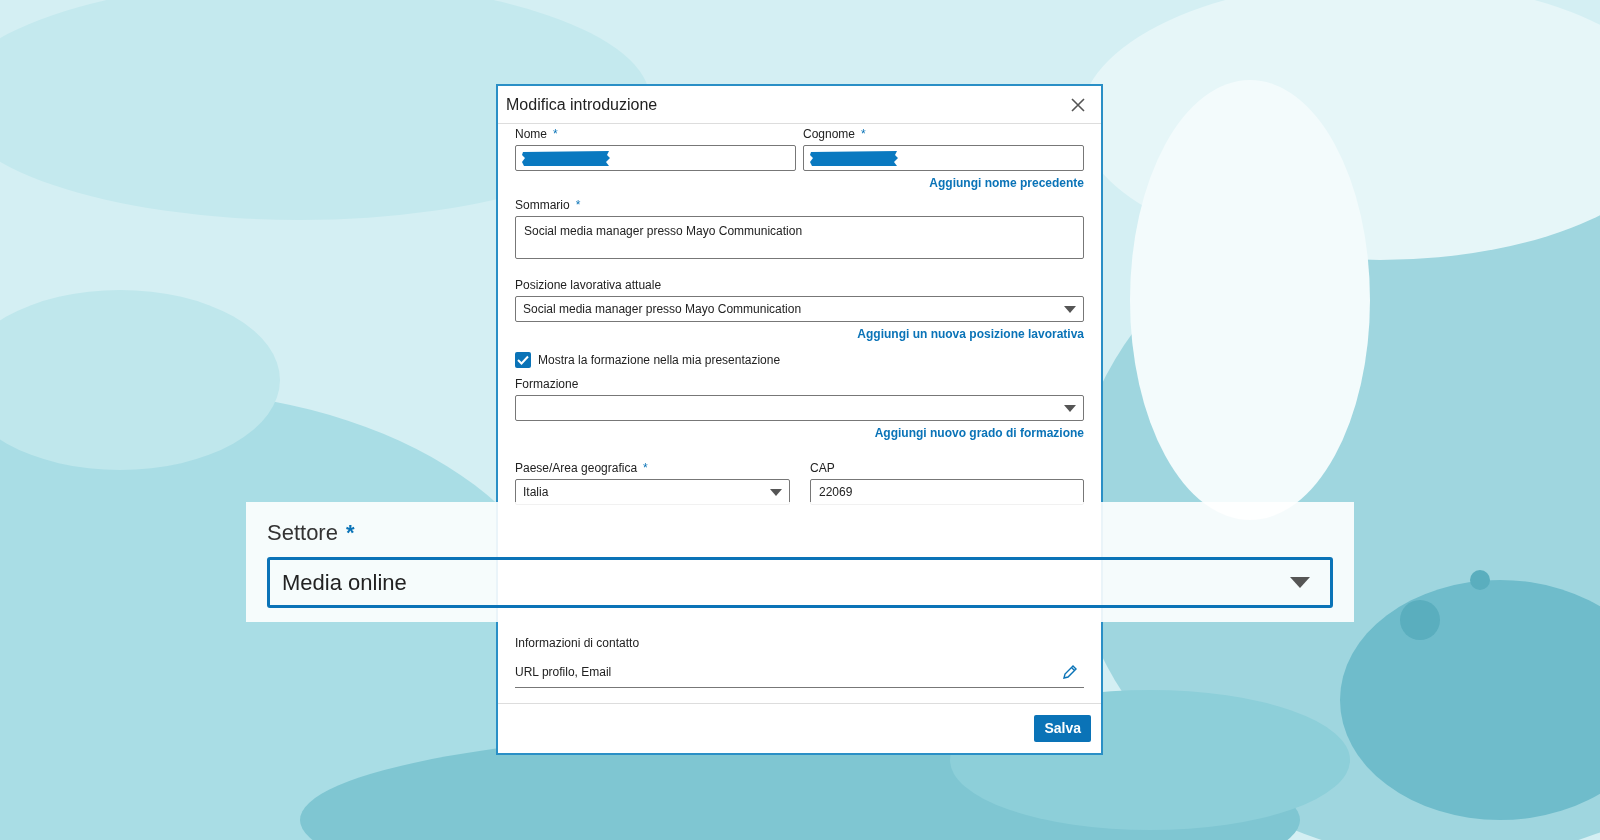 This screenshot has height=840, width=1600. Describe the element at coordinates (577, 643) in the screenshot. I see `field-label: Informazioni di contatto` at that location.